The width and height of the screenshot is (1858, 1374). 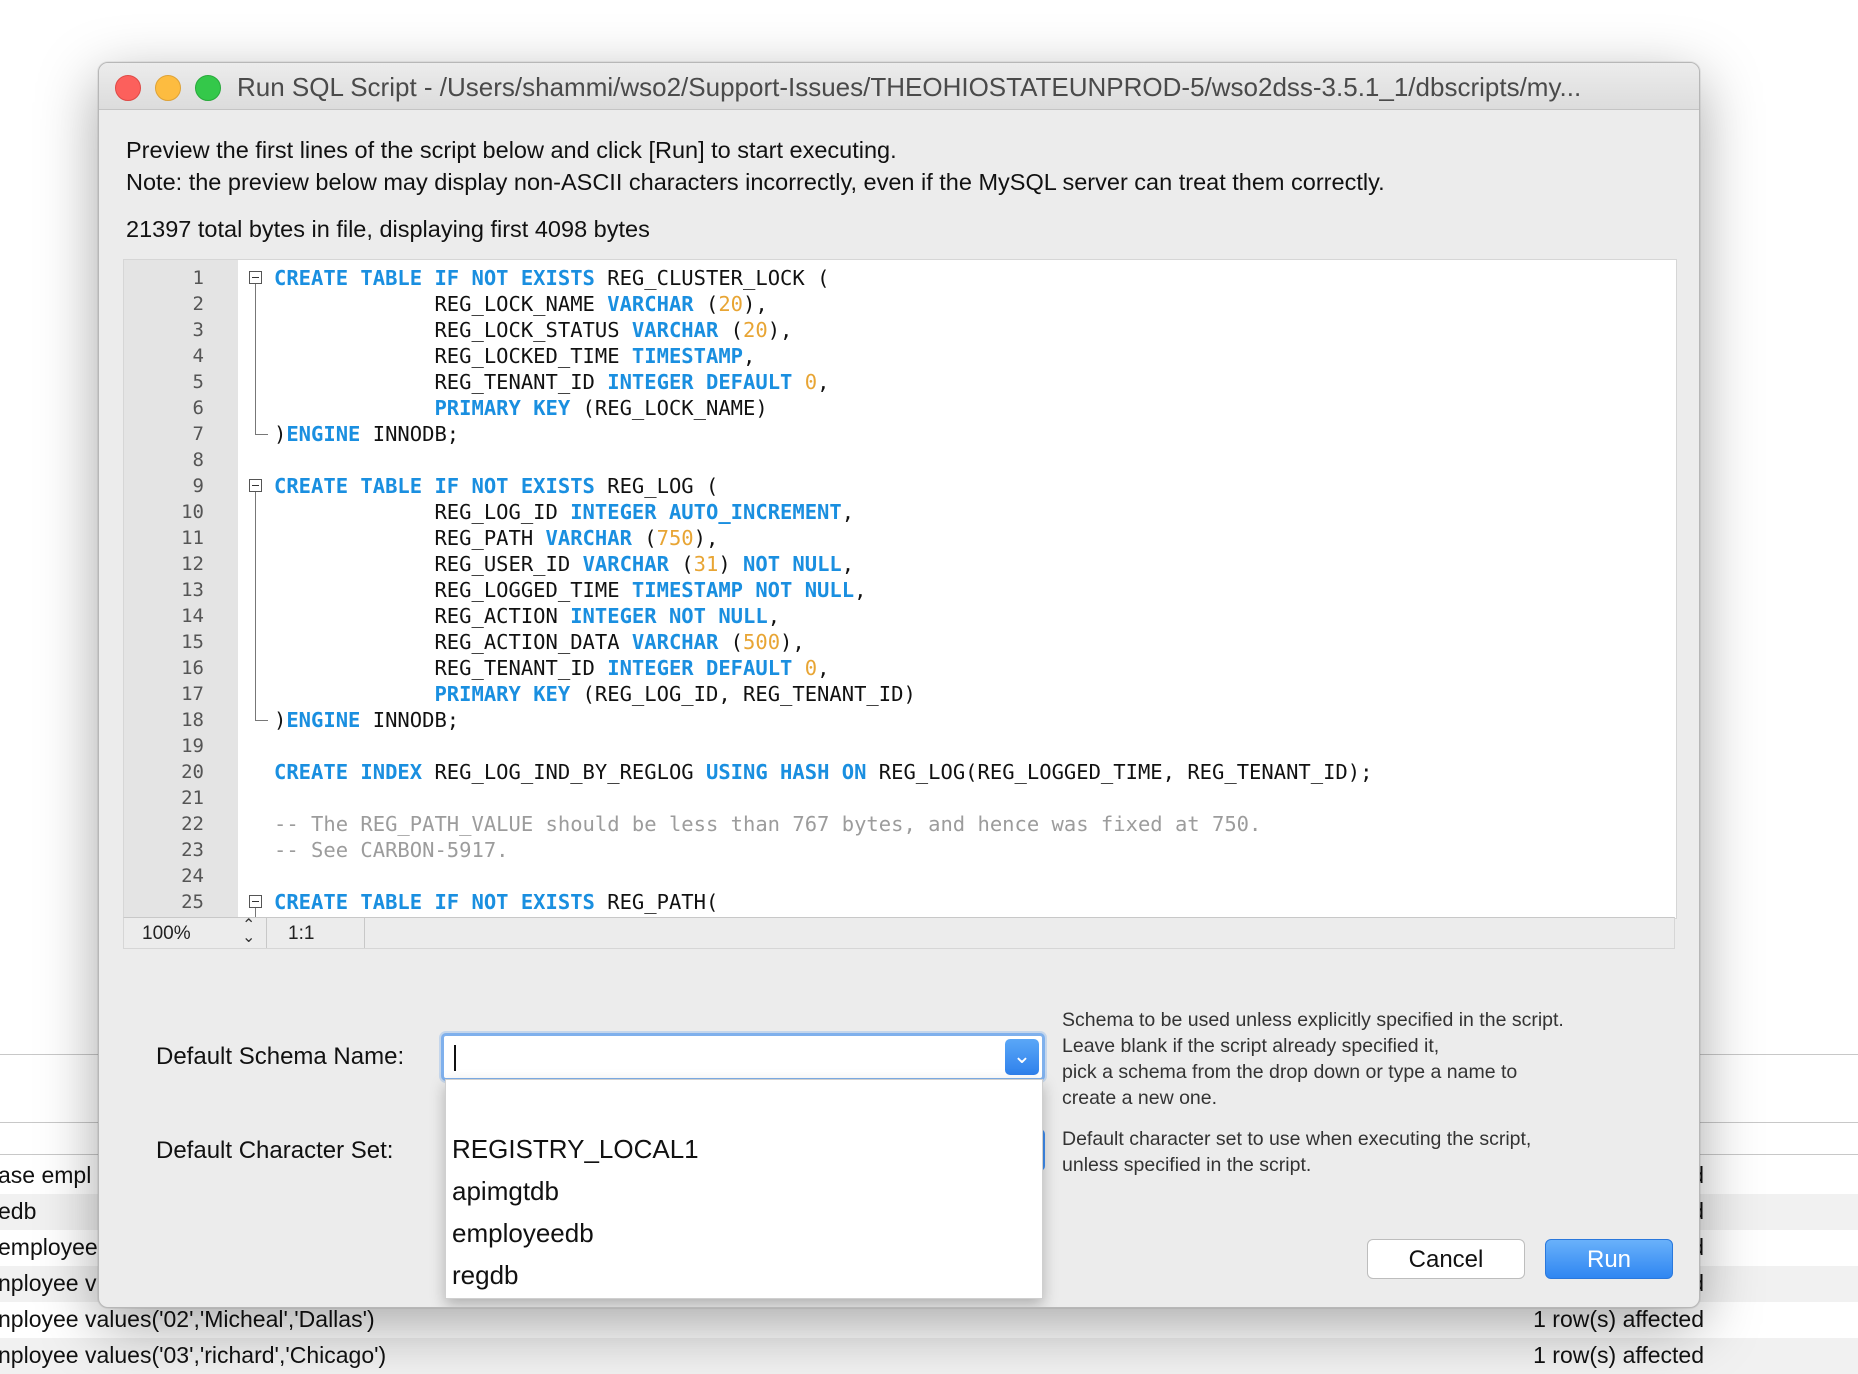 I want to click on sql-text: REG_PATH(, so click(x=656, y=902).